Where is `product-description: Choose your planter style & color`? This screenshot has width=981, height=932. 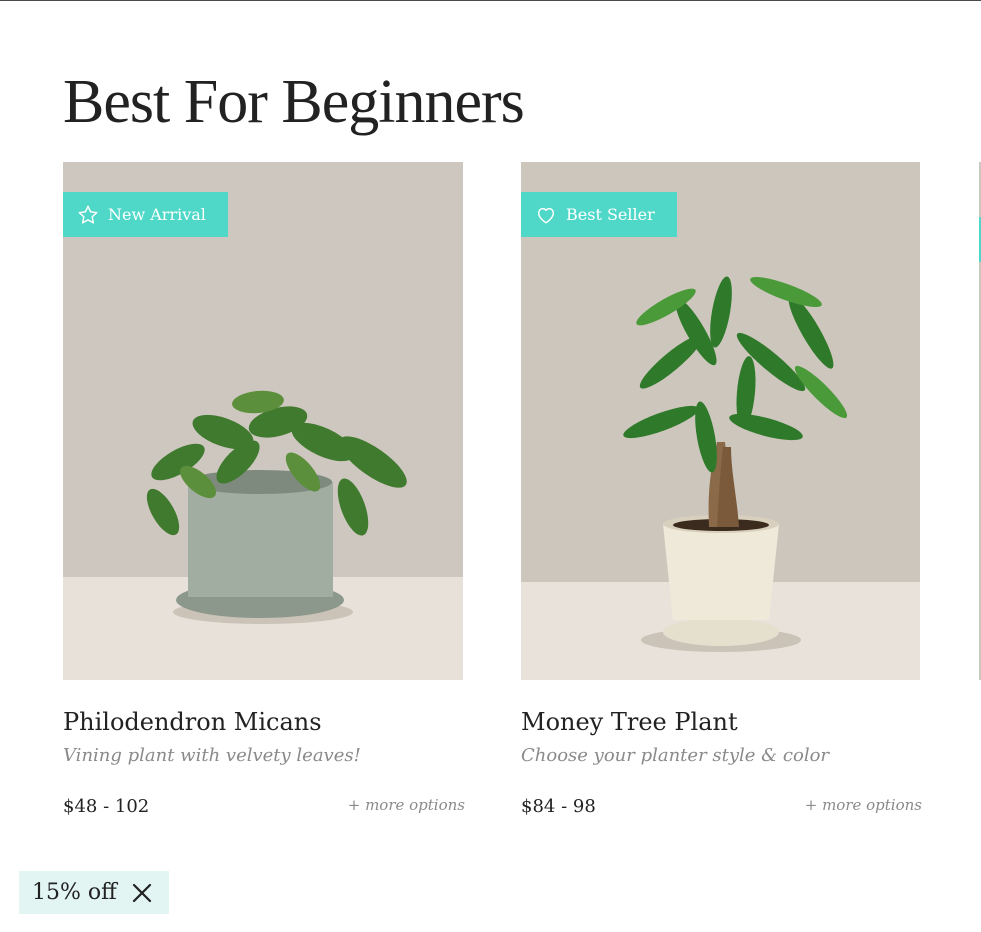
product-description: Choose your planter style & color is located at coordinates (675, 755).